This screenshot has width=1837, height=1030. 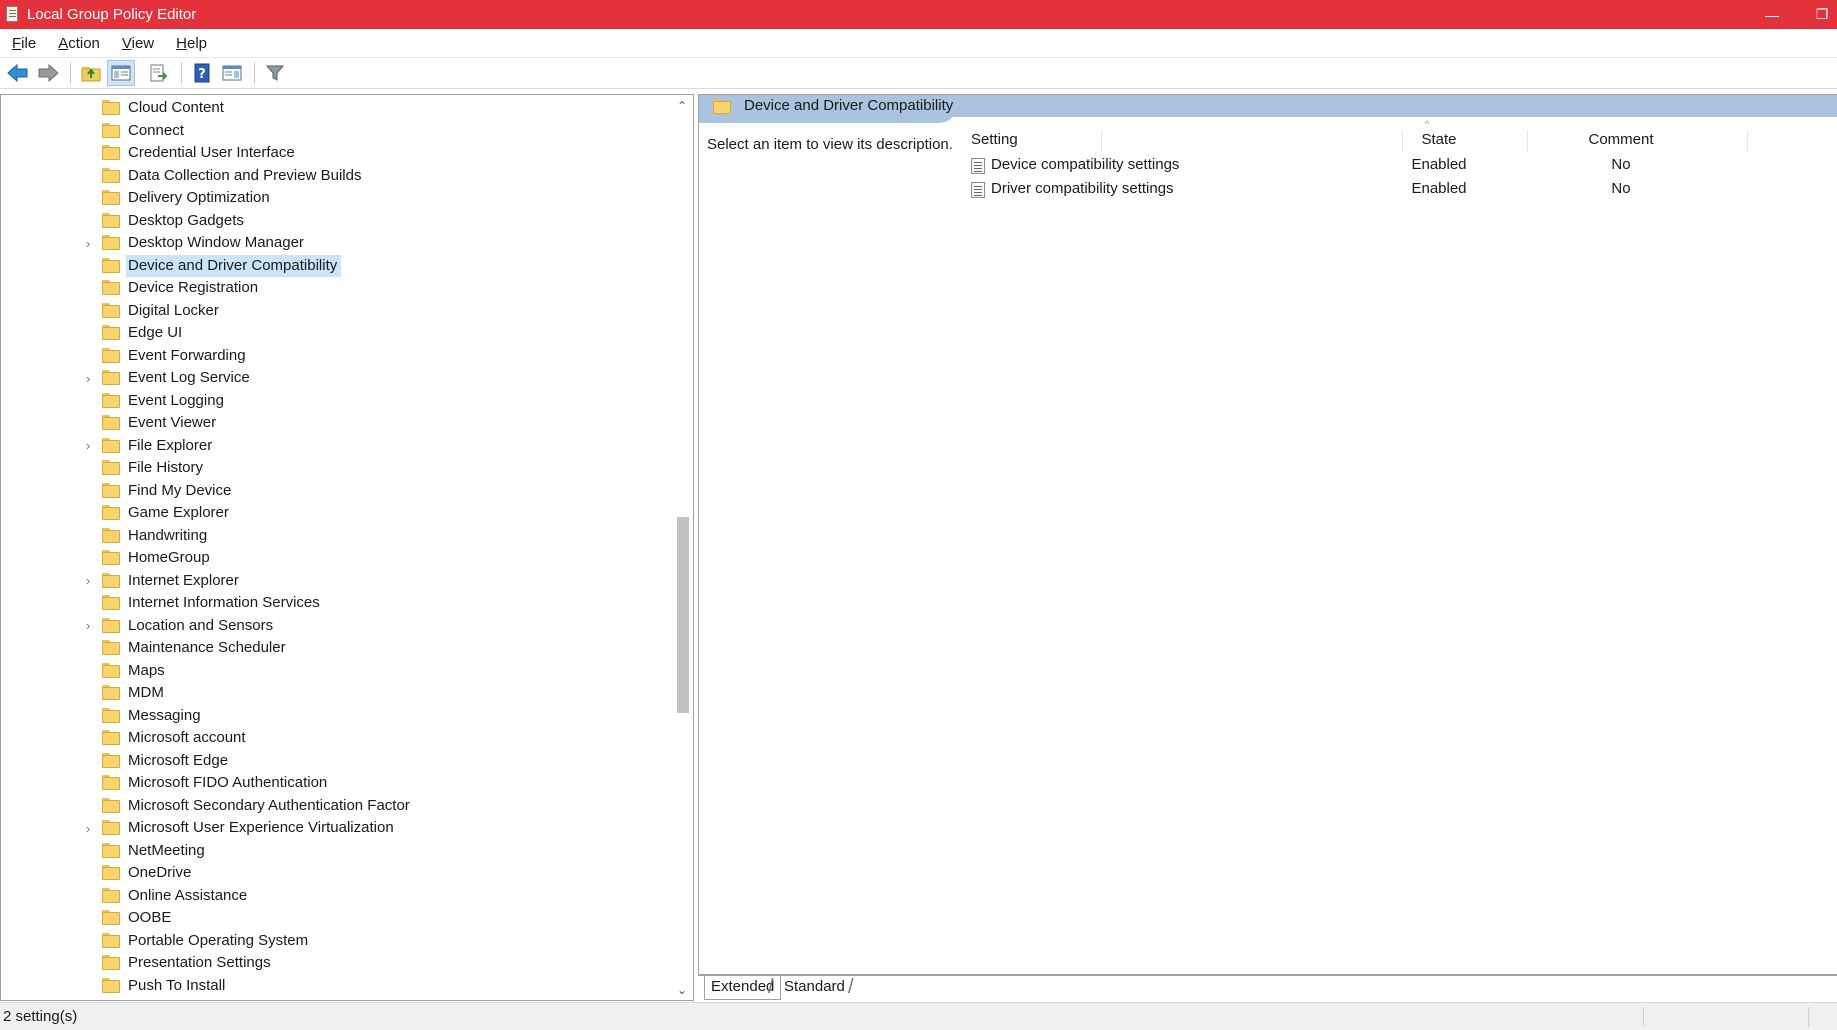 What do you see at coordinates (682, 106) in the screenshot?
I see `scroll-up-arrow-icon: ⌃` at bounding box center [682, 106].